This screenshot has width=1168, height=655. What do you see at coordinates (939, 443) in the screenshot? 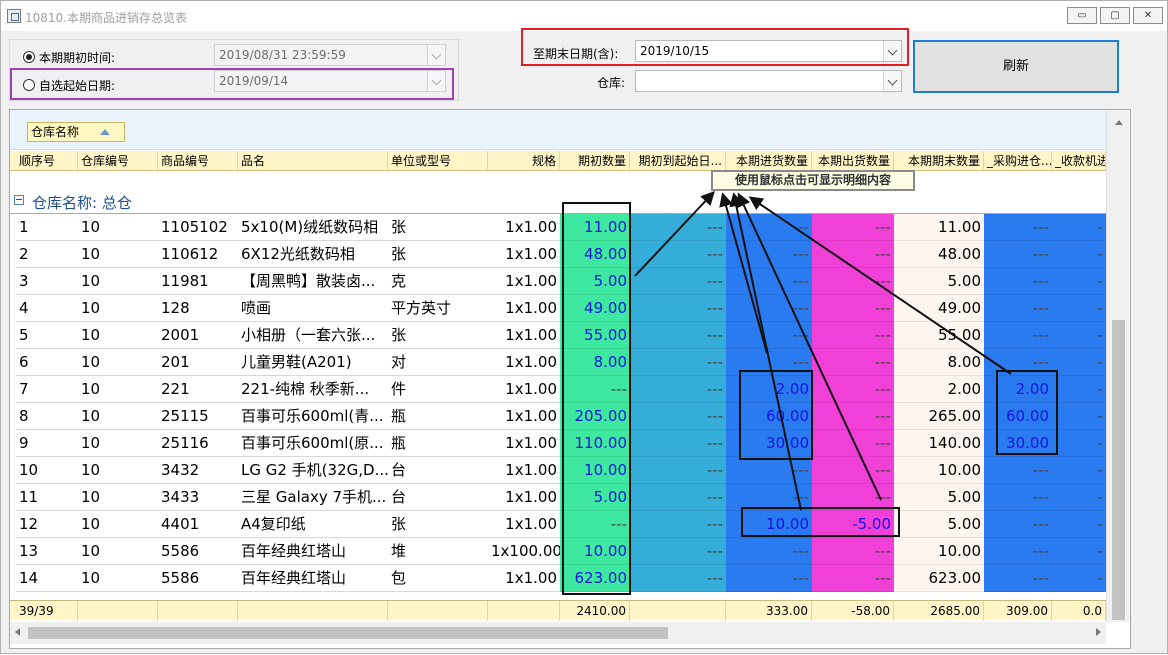
I see `cell-ending-qty: 140.00` at bounding box center [939, 443].